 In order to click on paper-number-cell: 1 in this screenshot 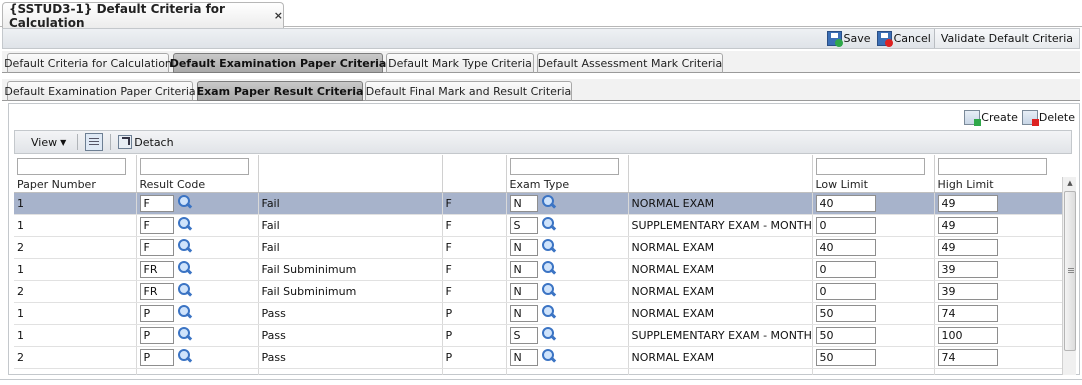, I will do `click(75, 335)`.